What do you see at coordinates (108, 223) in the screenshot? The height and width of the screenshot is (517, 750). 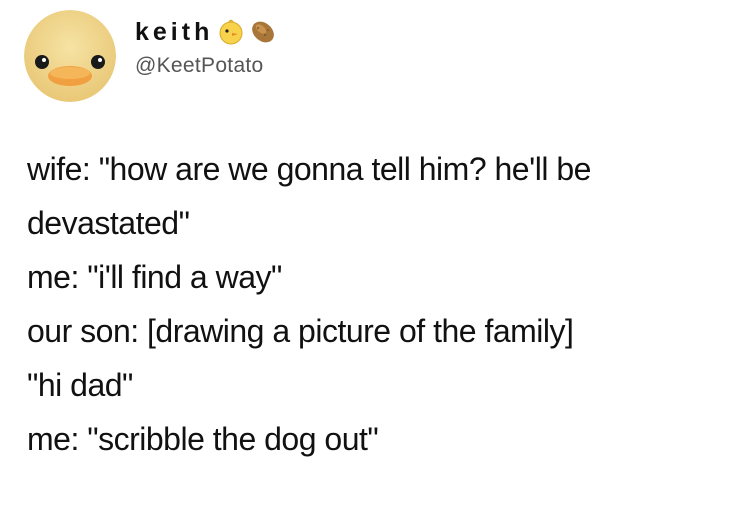 I see `tweet-line: devastated"` at bounding box center [108, 223].